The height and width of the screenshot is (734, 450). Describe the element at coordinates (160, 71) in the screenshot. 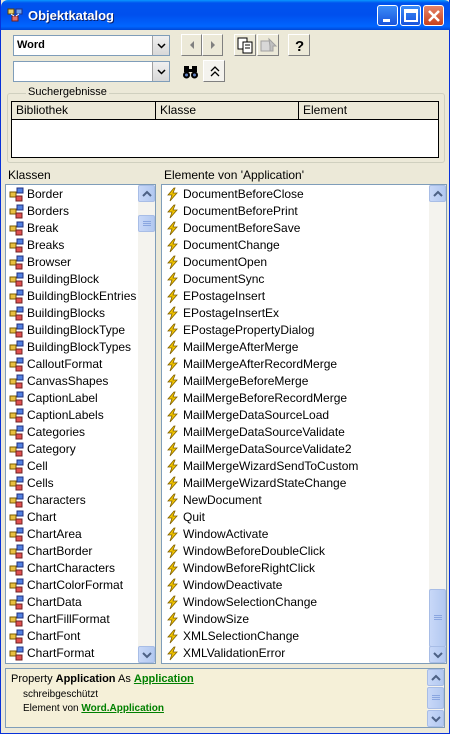

I see `search-combo-dropdown` at that location.